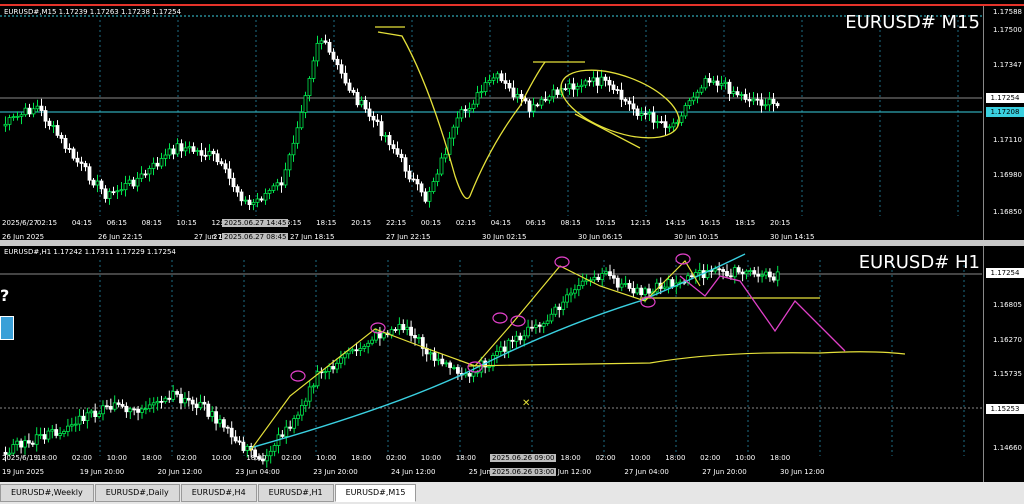 Image resolution: width=1024 pixels, height=504 pixels. What do you see at coordinates (523, 472) in the screenshot?
I see `crosshair-date-label: 2025.06.26 03:00` at bounding box center [523, 472].